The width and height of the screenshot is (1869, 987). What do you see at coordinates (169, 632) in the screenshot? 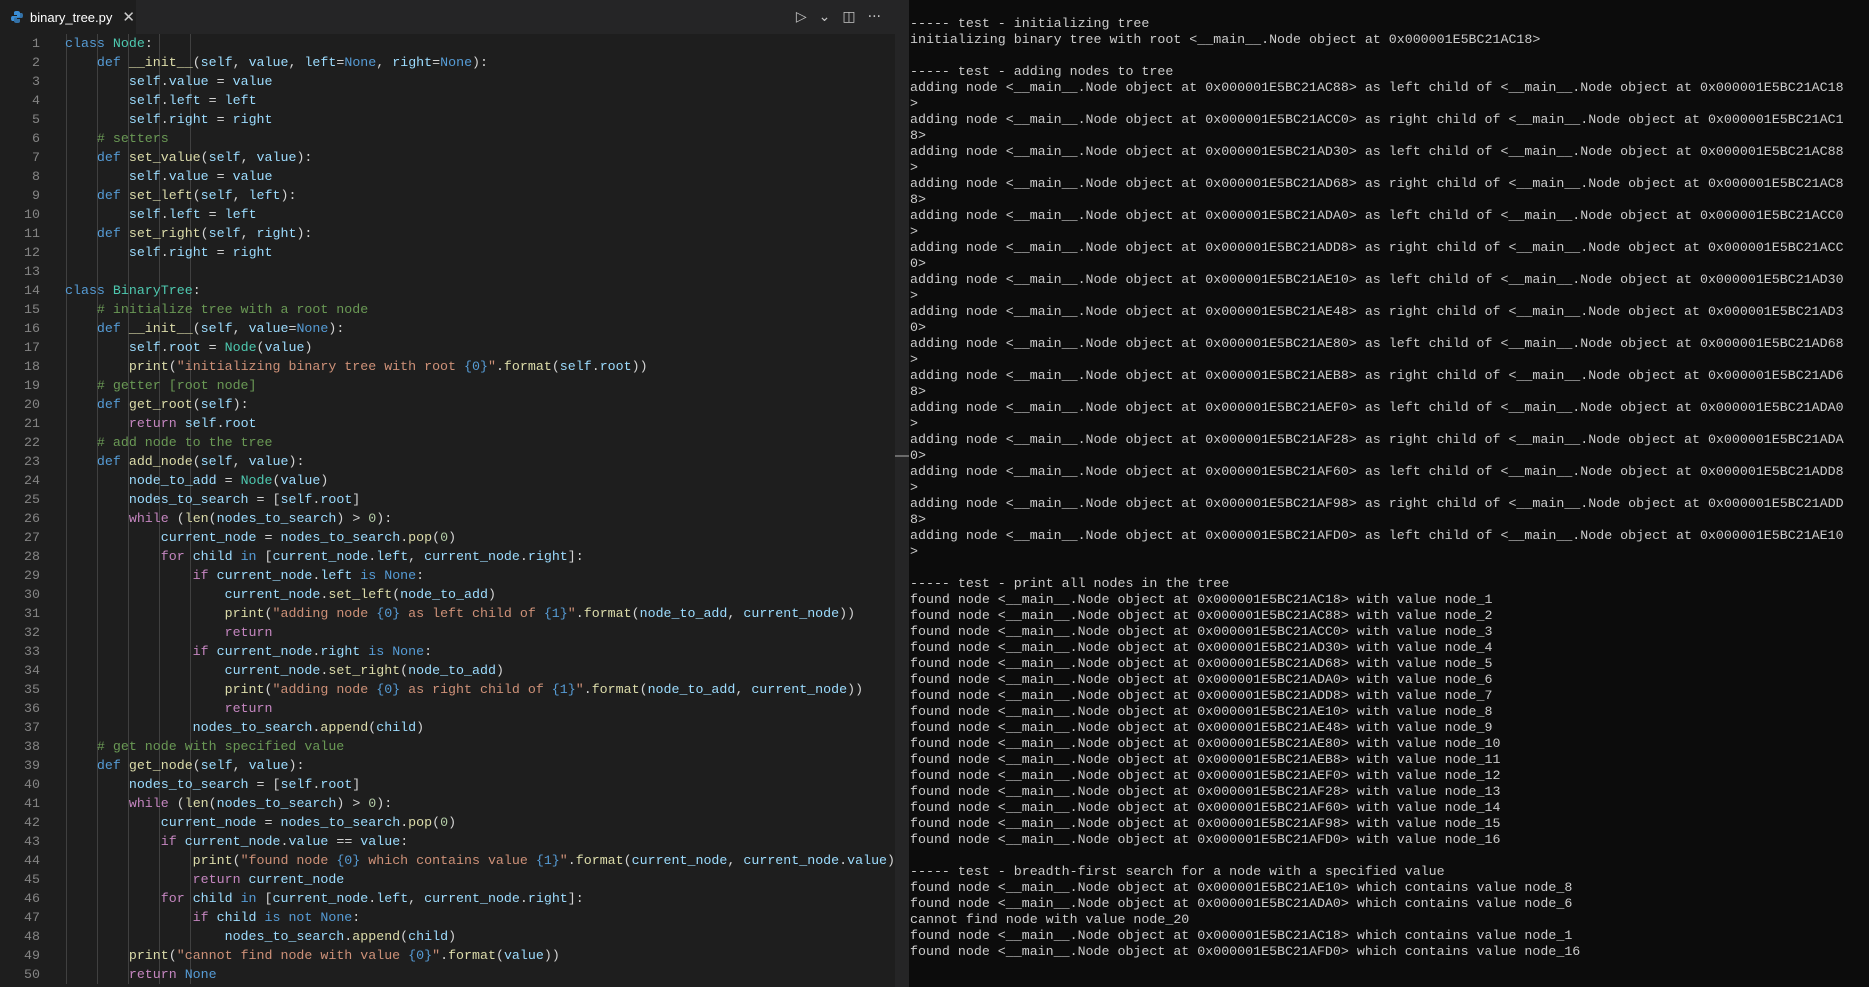
I see `line-source: return` at bounding box center [169, 632].